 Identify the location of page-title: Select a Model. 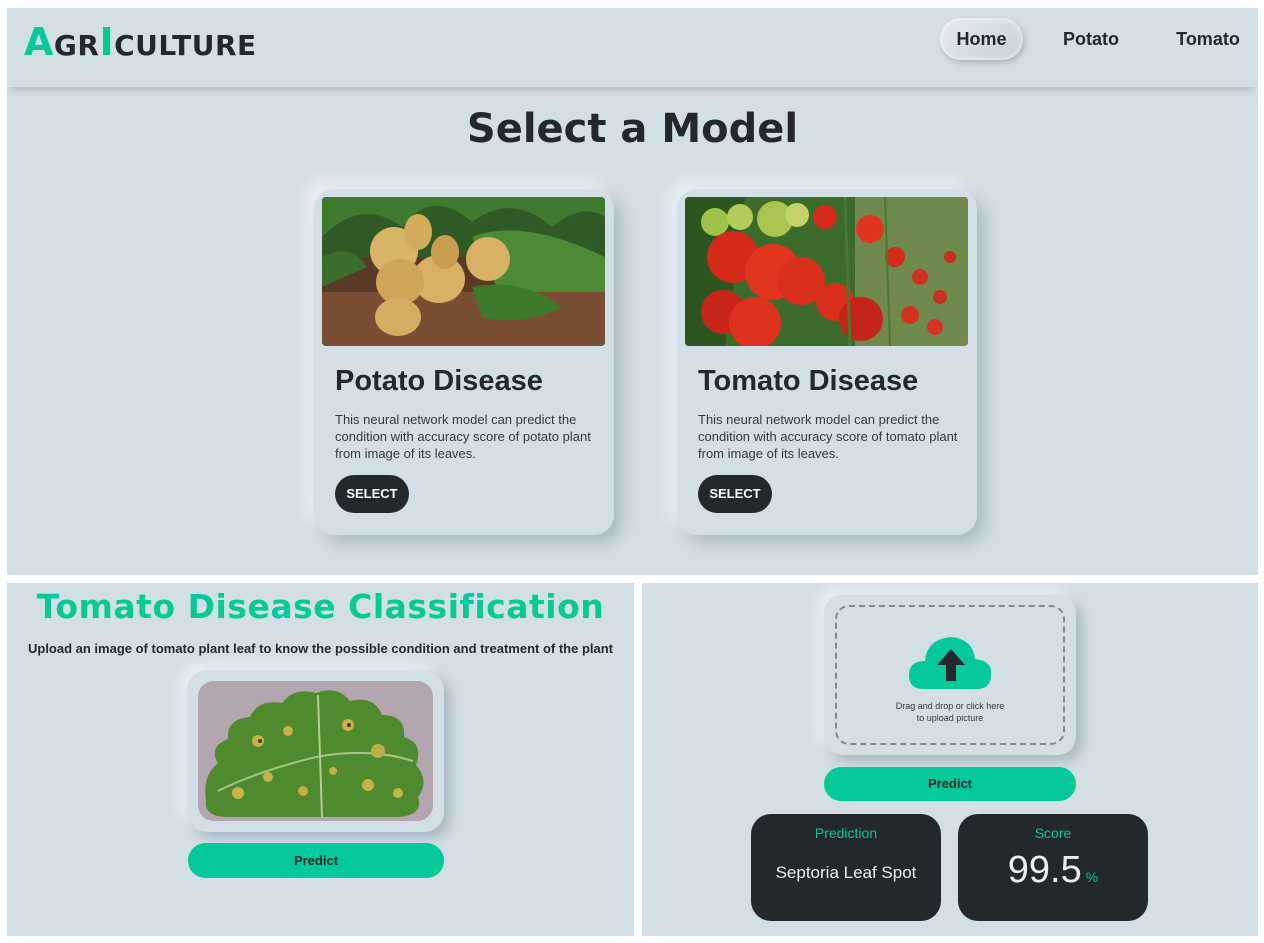
(632, 129).